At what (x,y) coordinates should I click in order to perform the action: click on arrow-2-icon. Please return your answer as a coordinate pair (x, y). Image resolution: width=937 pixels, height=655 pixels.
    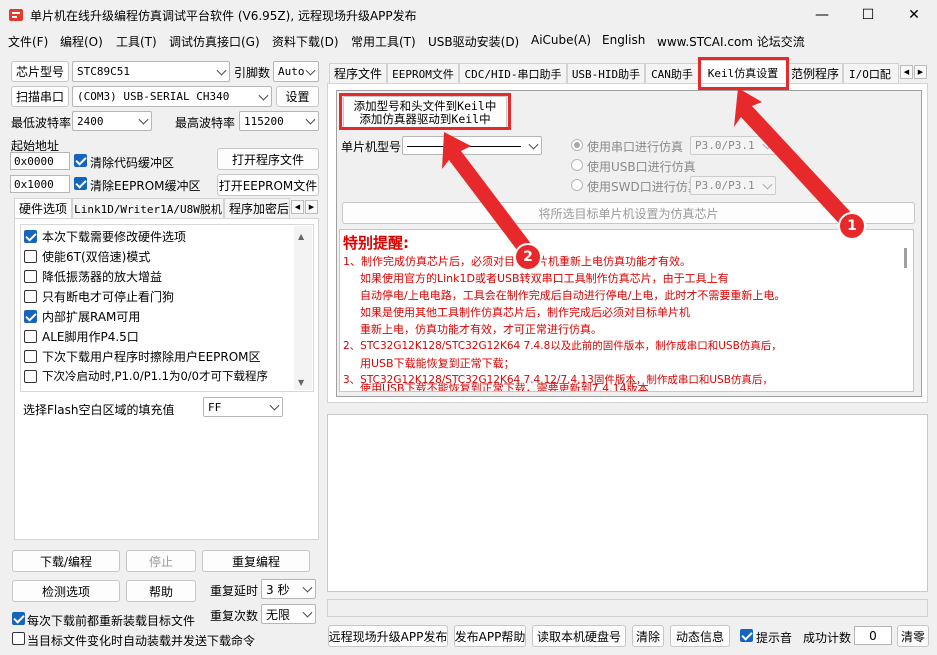
    Looking at the image, I should click on (487, 193).